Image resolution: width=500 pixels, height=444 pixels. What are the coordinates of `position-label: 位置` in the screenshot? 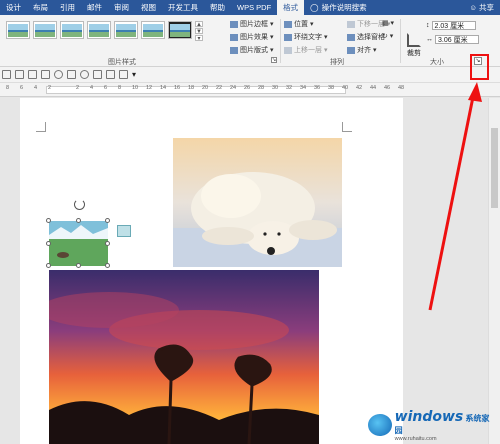 It's located at (301, 24).